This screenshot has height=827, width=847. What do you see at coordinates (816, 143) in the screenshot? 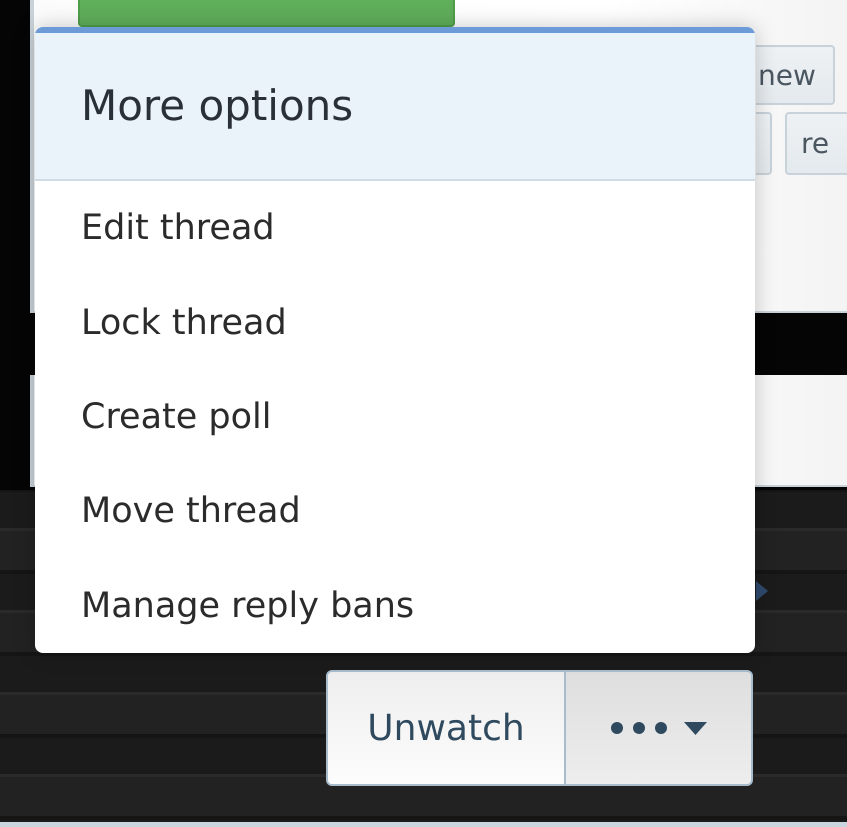
I see `tool-button: re` at bounding box center [816, 143].